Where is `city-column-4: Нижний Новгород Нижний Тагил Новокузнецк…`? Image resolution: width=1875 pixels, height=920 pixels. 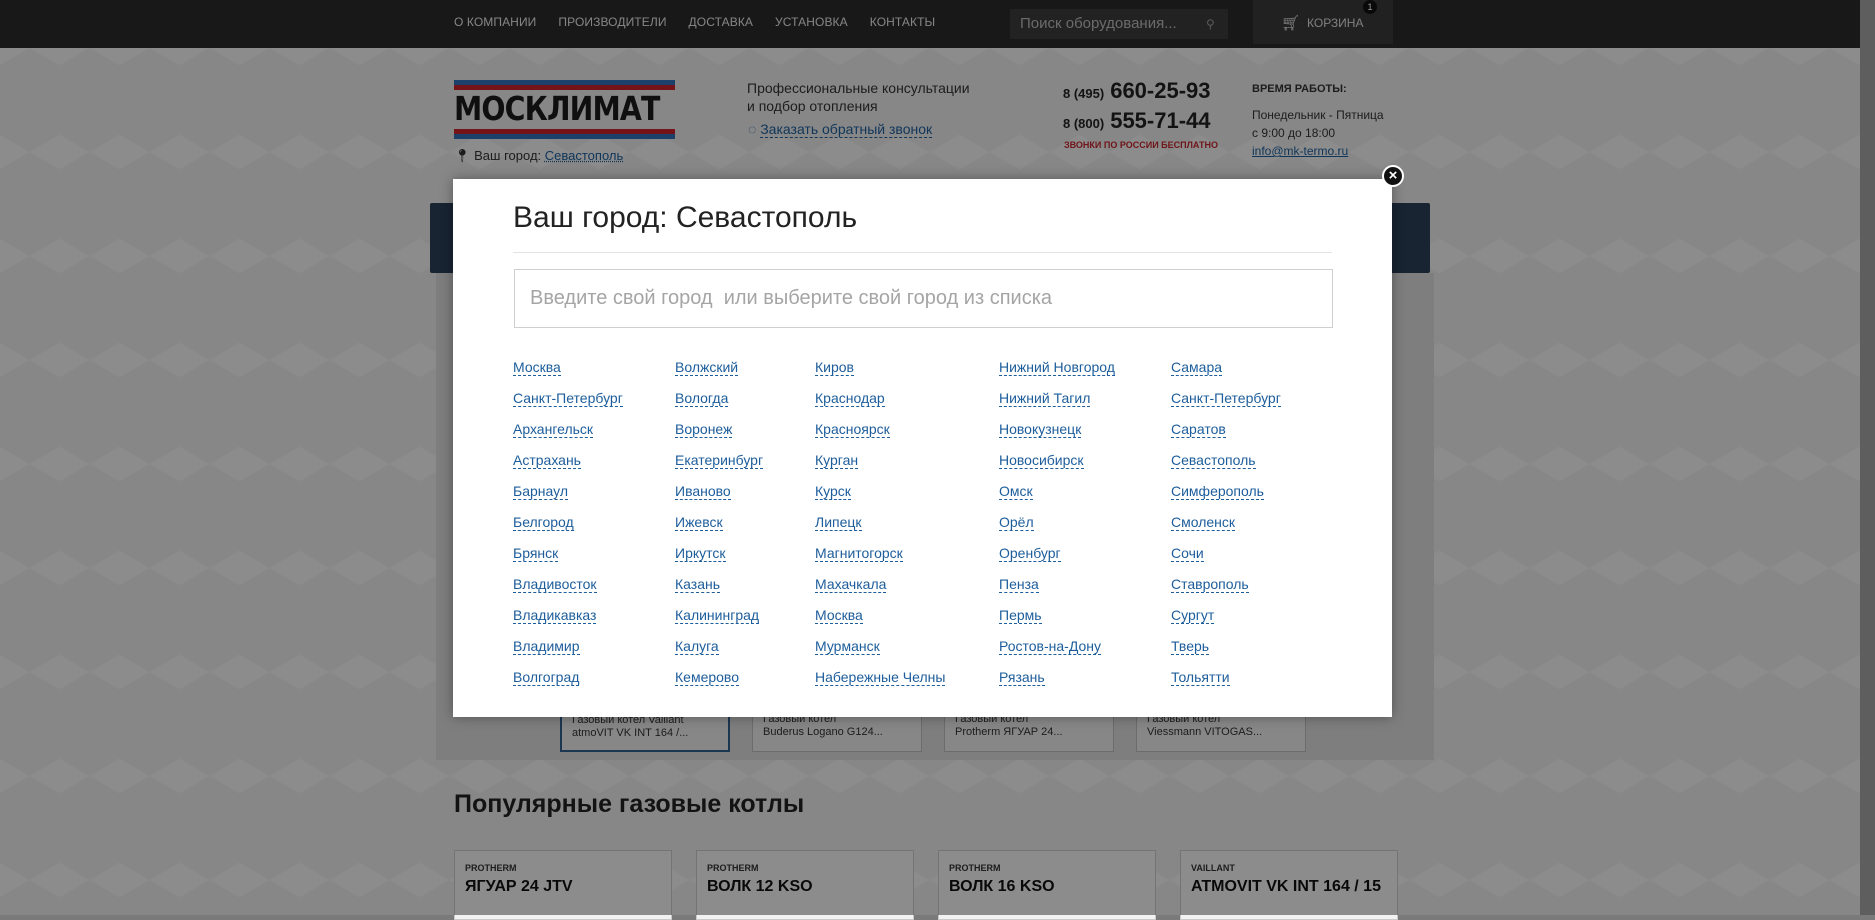
city-column-4: Нижний Новгород Нижний Тагил Новокузнецк… is located at coordinates (1057, 529).